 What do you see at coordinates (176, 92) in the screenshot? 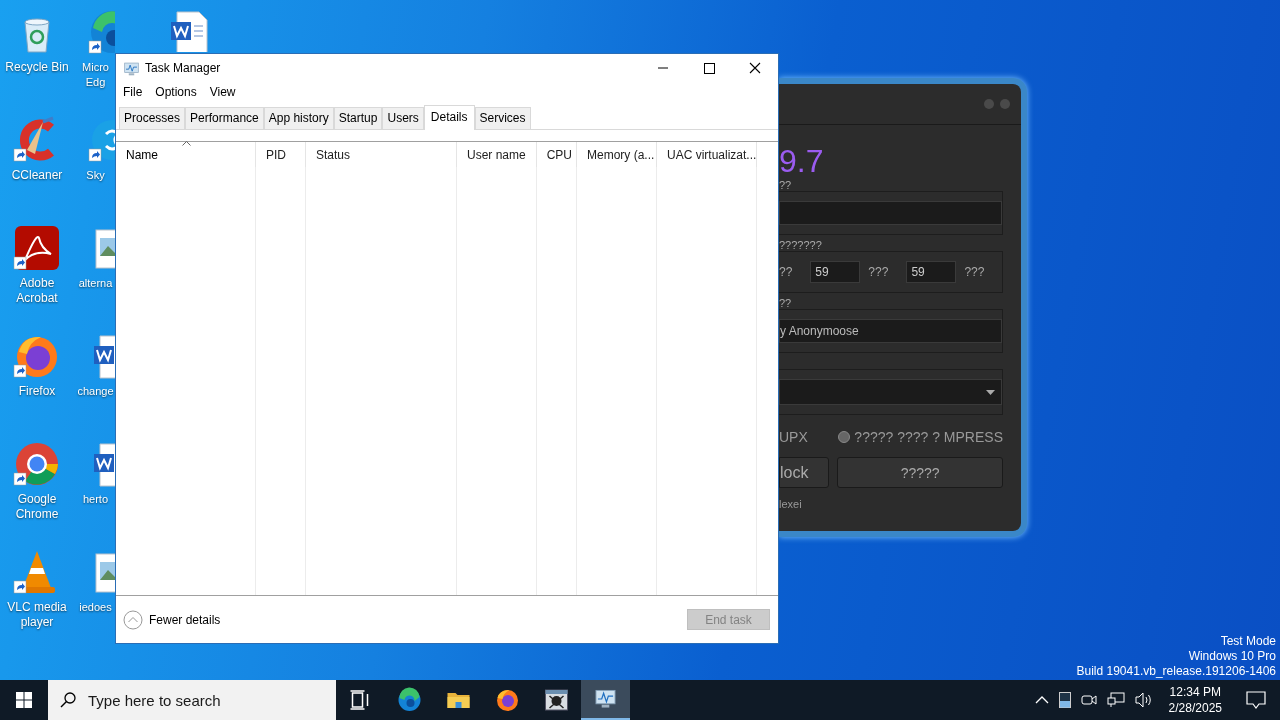
I see `menu-item: Options` at bounding box center [176, 92].